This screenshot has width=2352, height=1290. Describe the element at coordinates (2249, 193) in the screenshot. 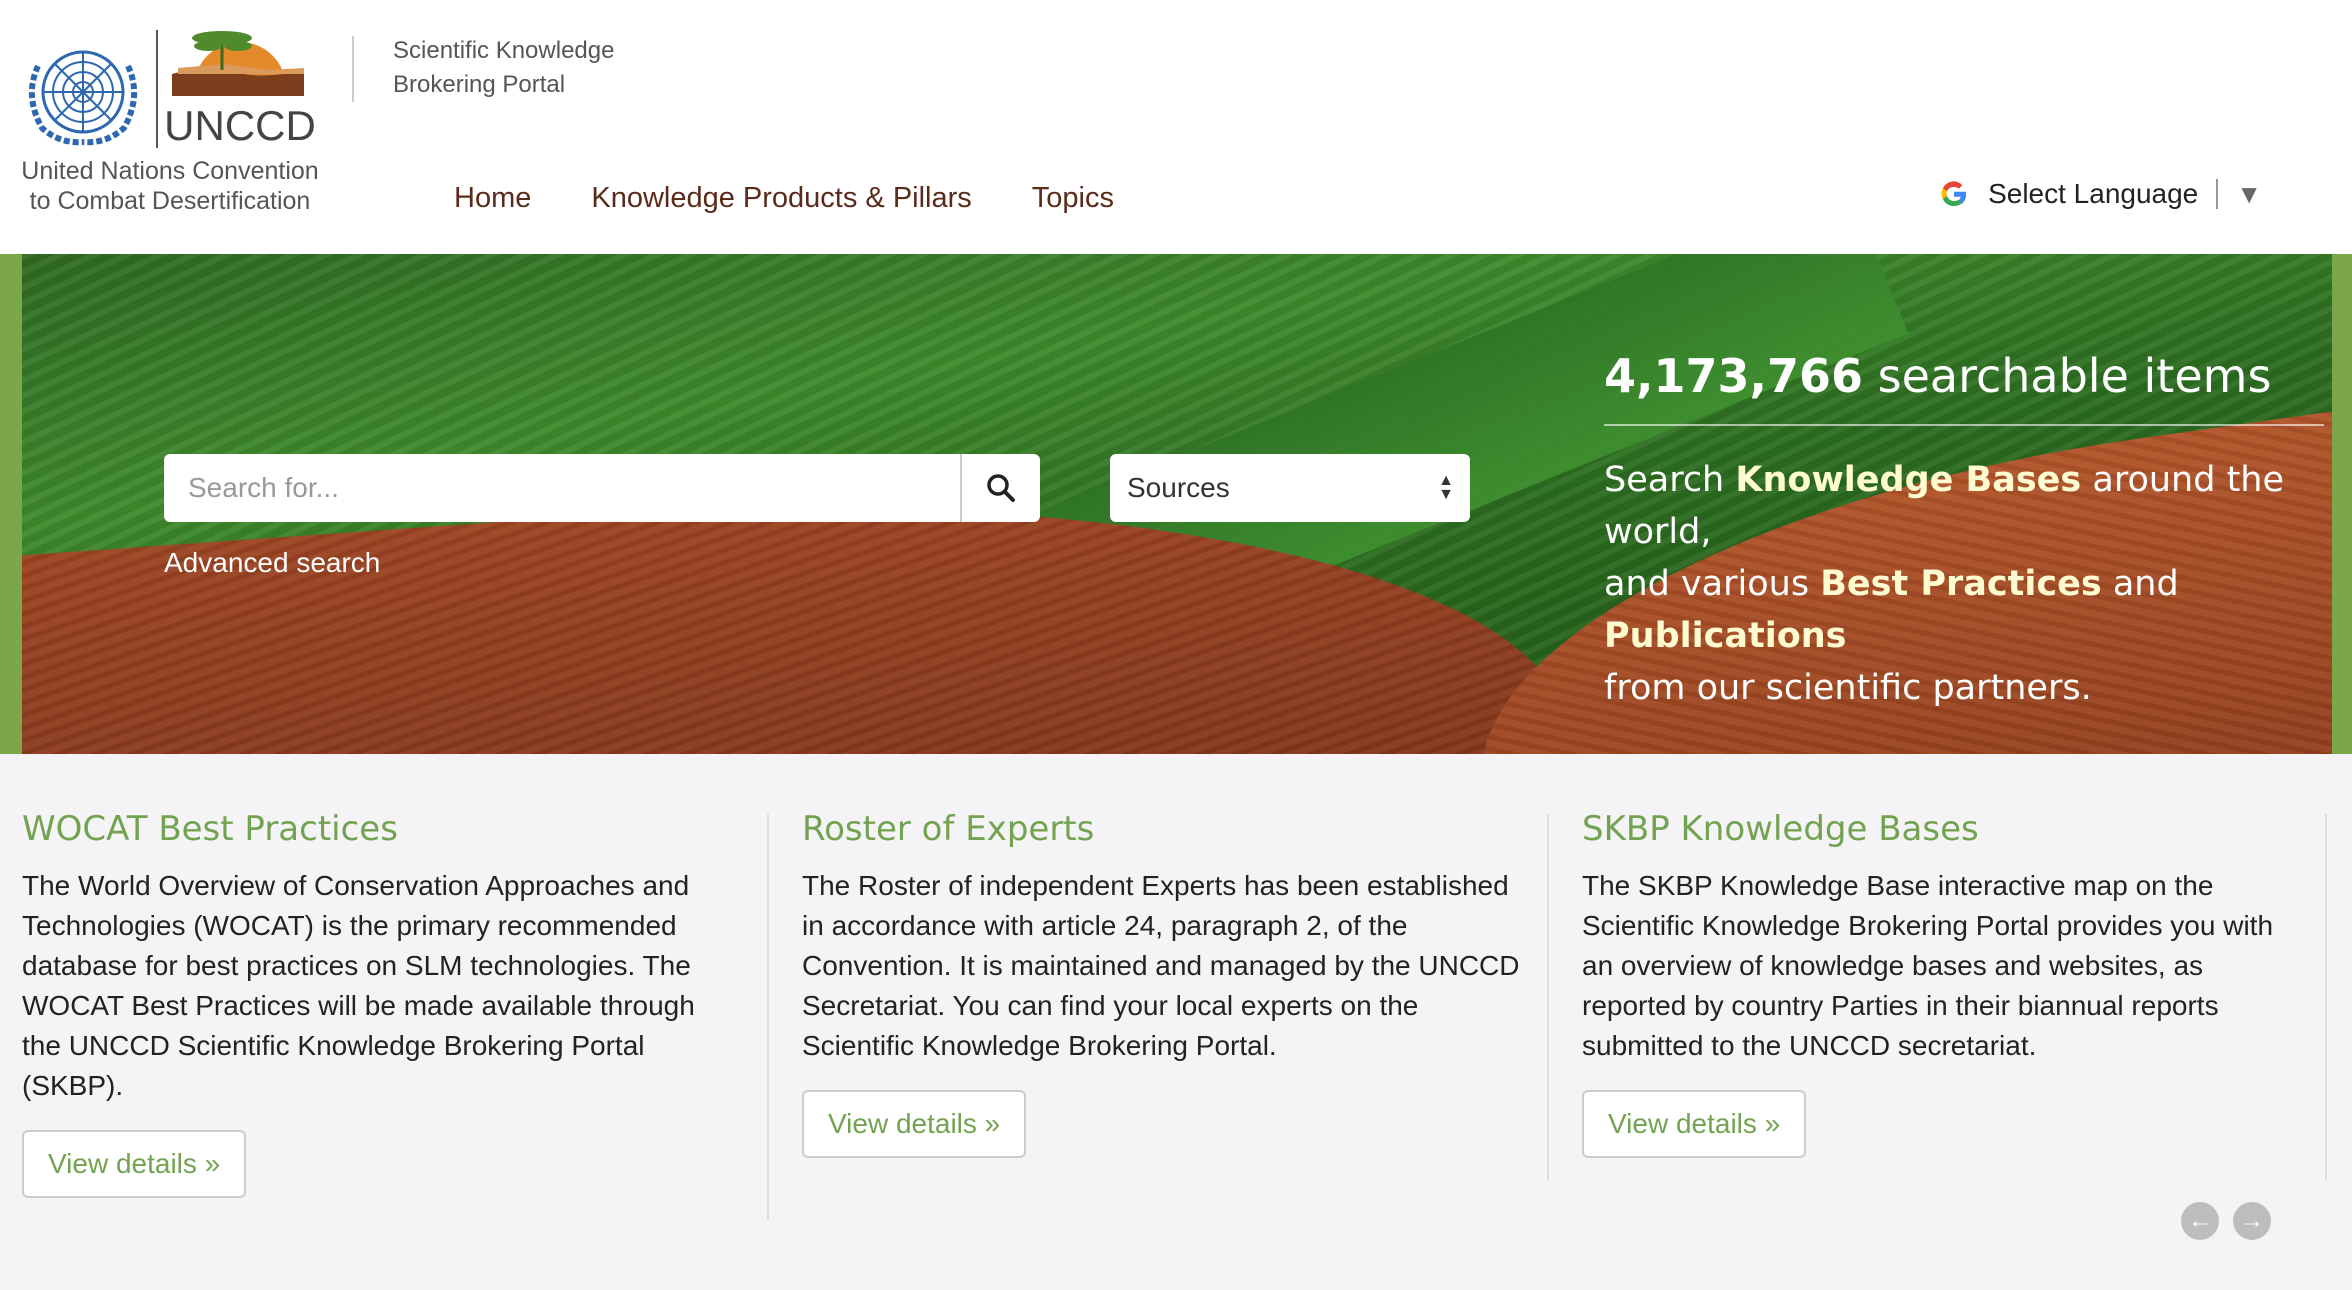

I see `dropdown-triangle-icon: ▼` at that location.